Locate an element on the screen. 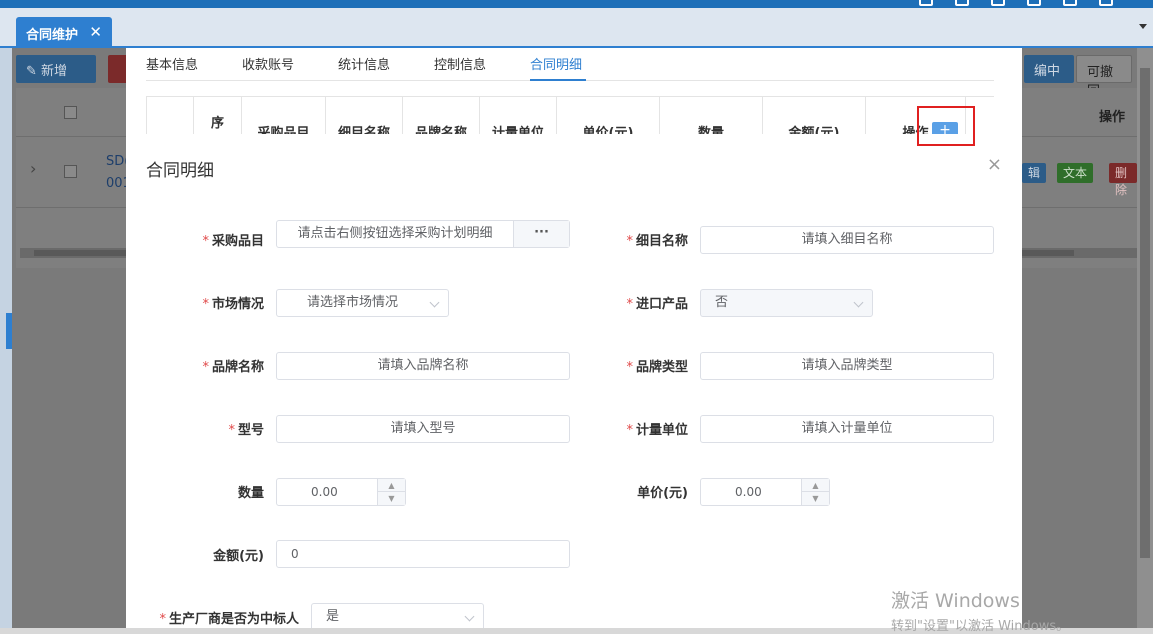 The width and height of the screenshot is (1153, 634). col-index: 序 is located at coordinates (217, 116).